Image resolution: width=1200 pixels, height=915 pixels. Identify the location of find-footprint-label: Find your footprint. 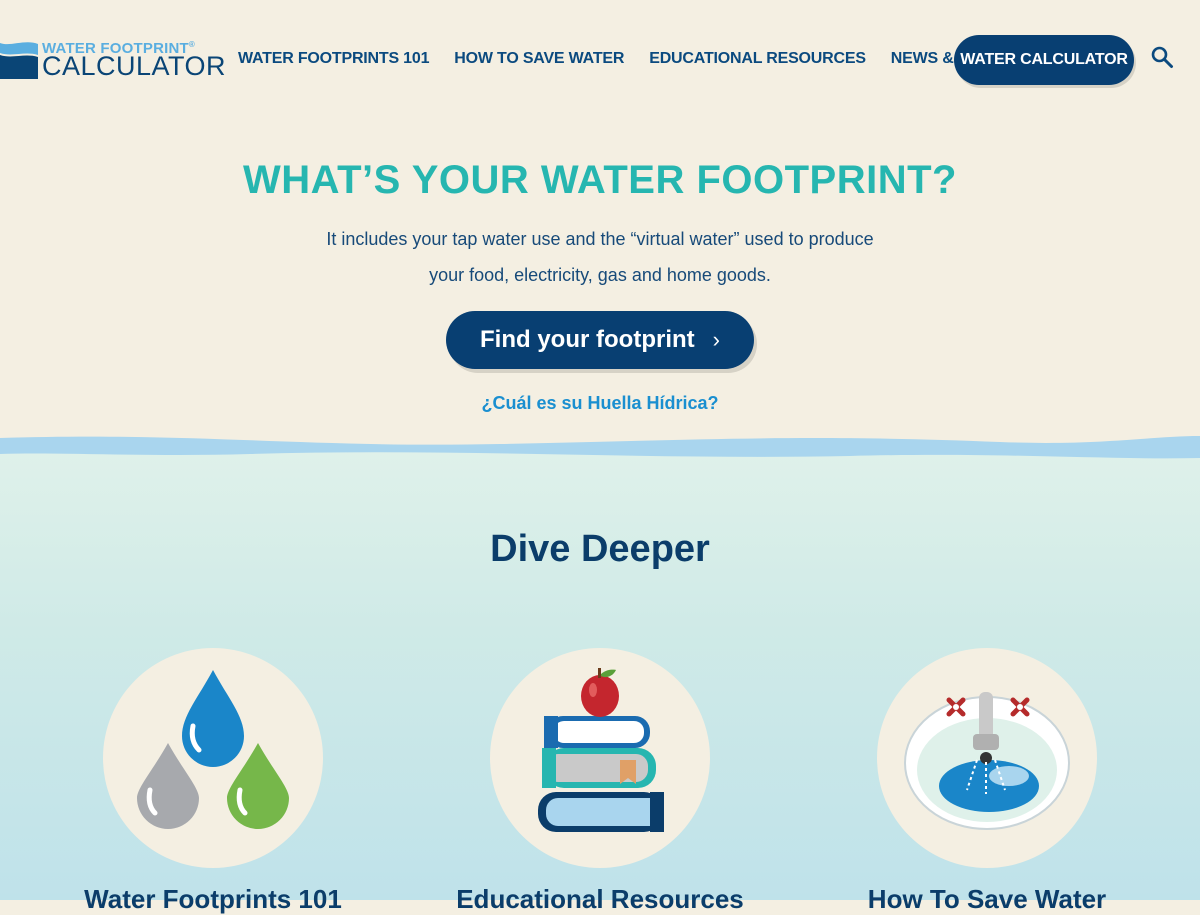
(587, 339).